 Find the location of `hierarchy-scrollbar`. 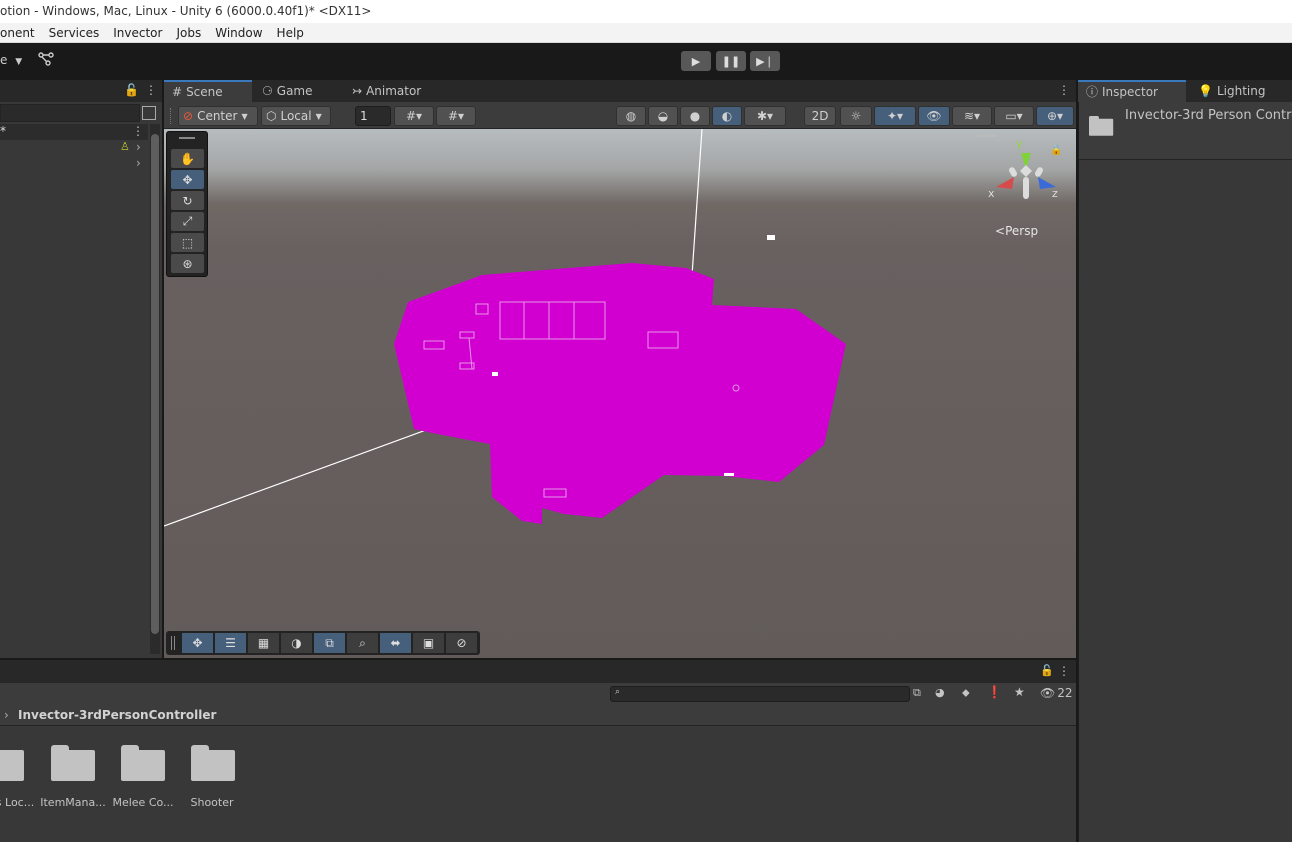

hierarchy-scrollbar is located at coordinates (155, 389).